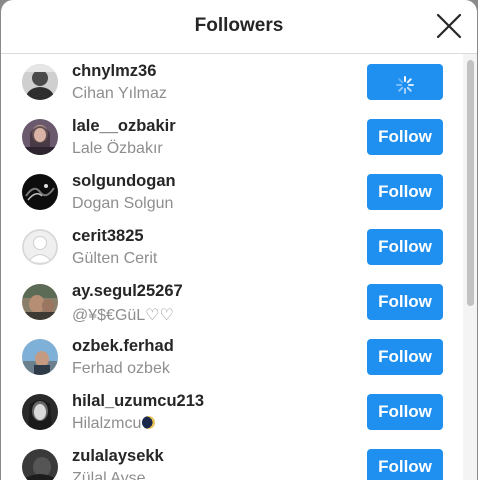 Image resolution: width=478 pixels, height=480 pixels. Describe the element at coordinates (138, 401) in the screenshot. I see `username: hilal_uzumcu213` at that location.